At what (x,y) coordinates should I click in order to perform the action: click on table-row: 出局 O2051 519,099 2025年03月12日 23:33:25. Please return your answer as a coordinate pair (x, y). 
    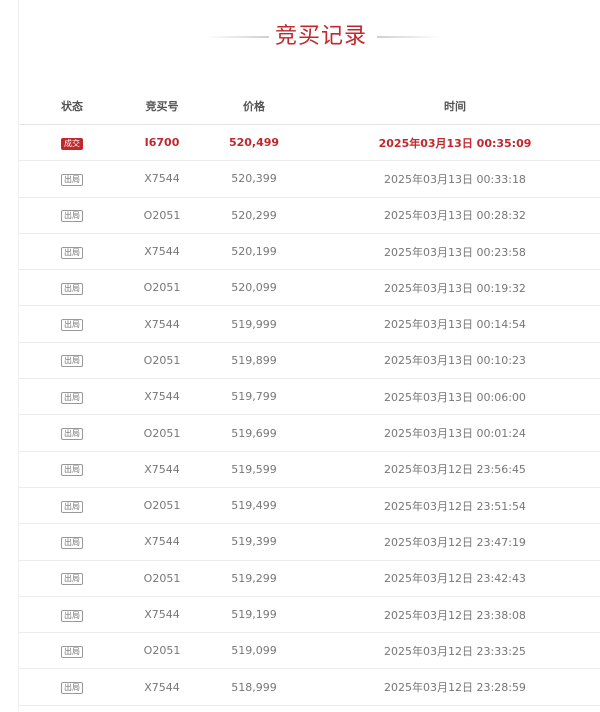
    Looking at the image, I should click on (309, 651).